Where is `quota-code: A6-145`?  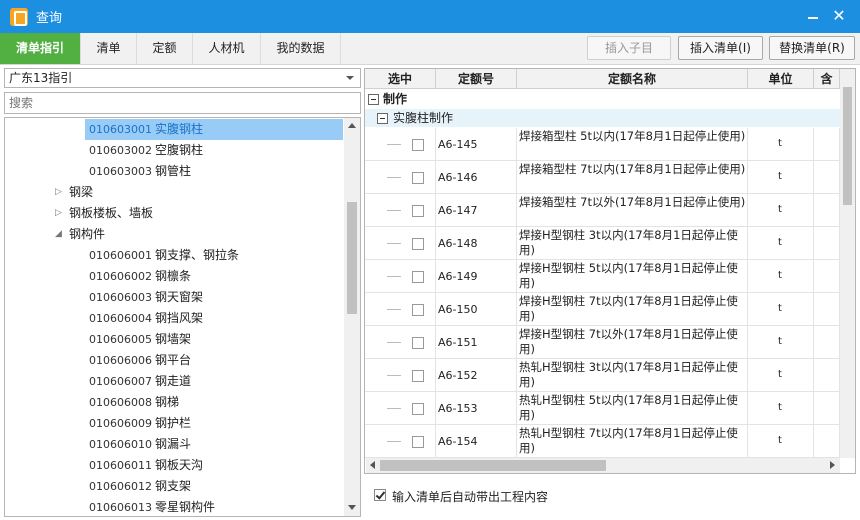 quota-code: A6-145 is located at coordinates (458, 144).